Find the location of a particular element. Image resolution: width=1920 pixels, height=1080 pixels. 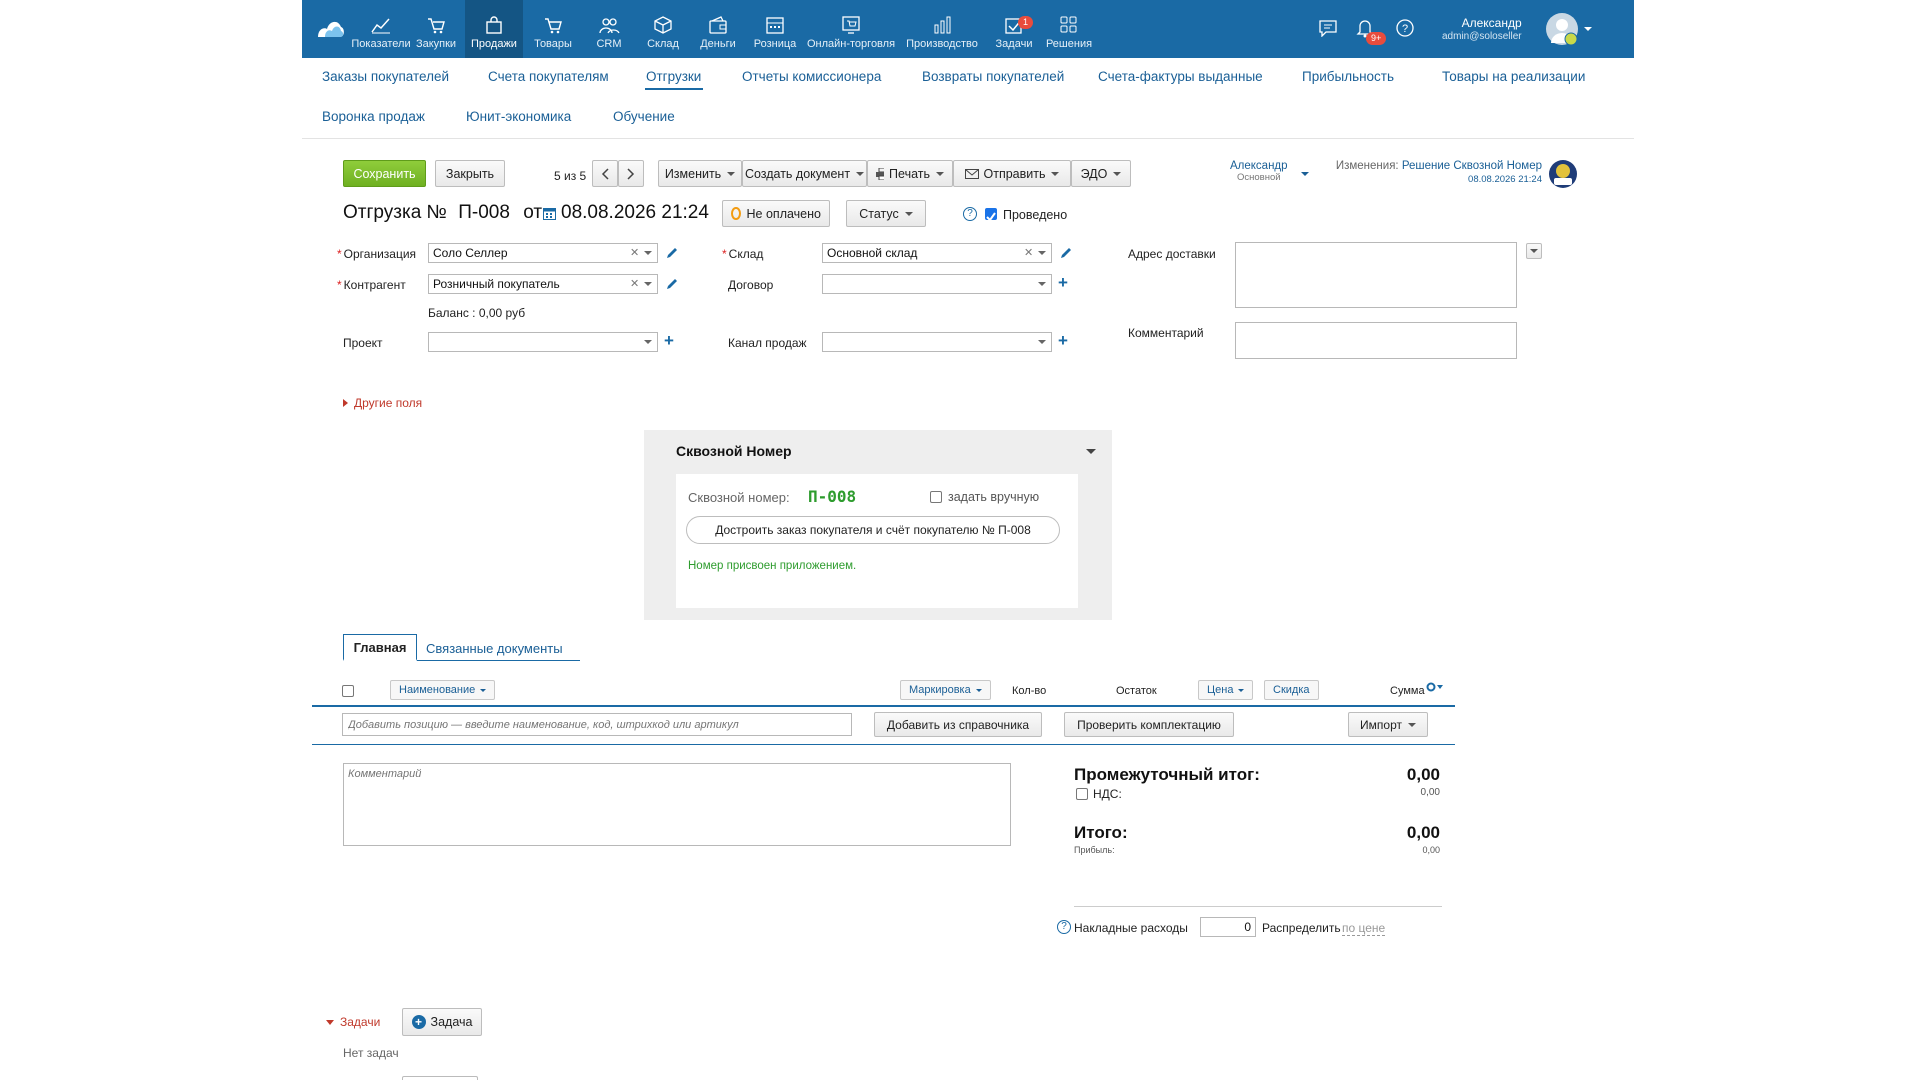

subnav-training: Обучение is located at coordinates (644, 116).